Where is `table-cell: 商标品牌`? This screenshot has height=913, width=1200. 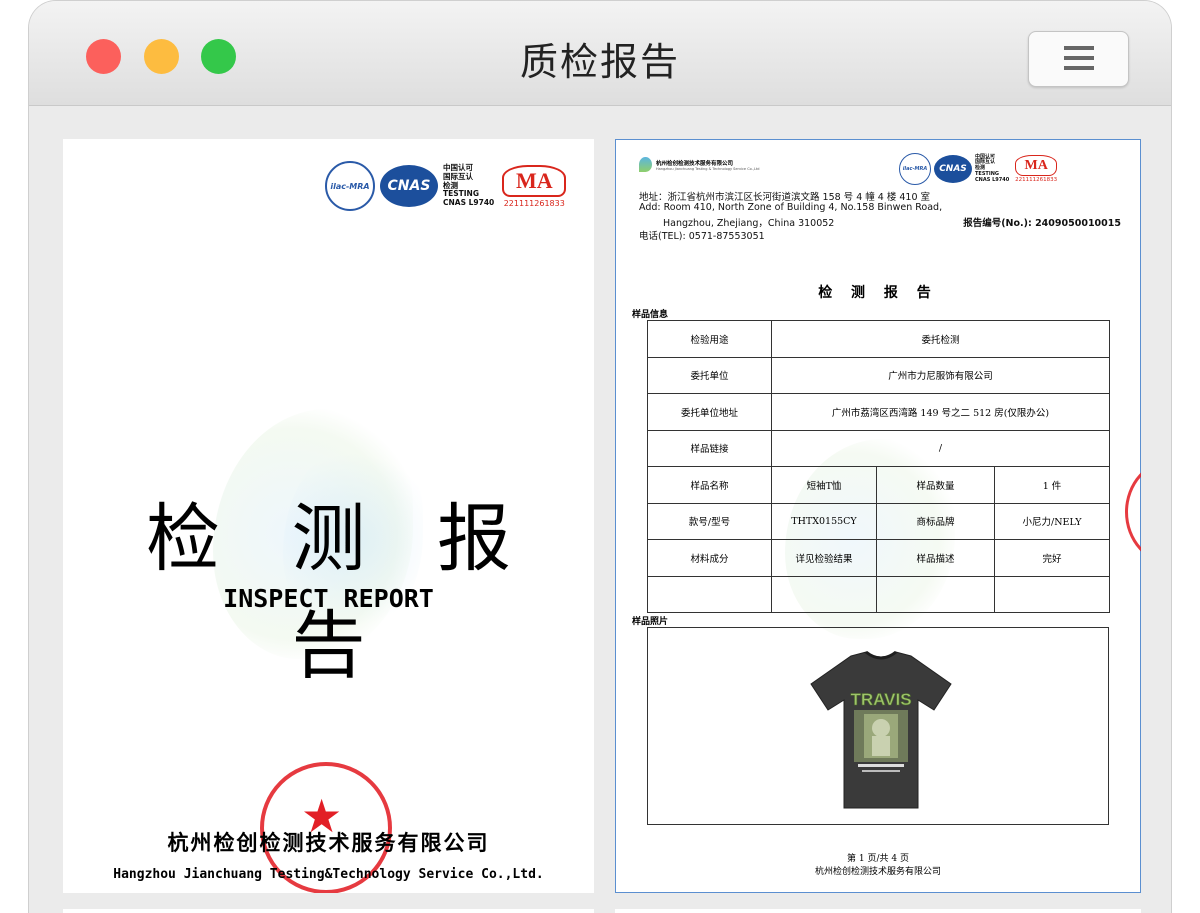 table-cell: 商标品牌 is located at coordinates (935, 521).